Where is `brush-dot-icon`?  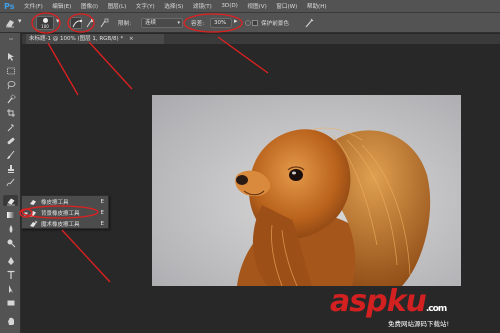
brush-dot-icon is located at coordinates (45, 20).